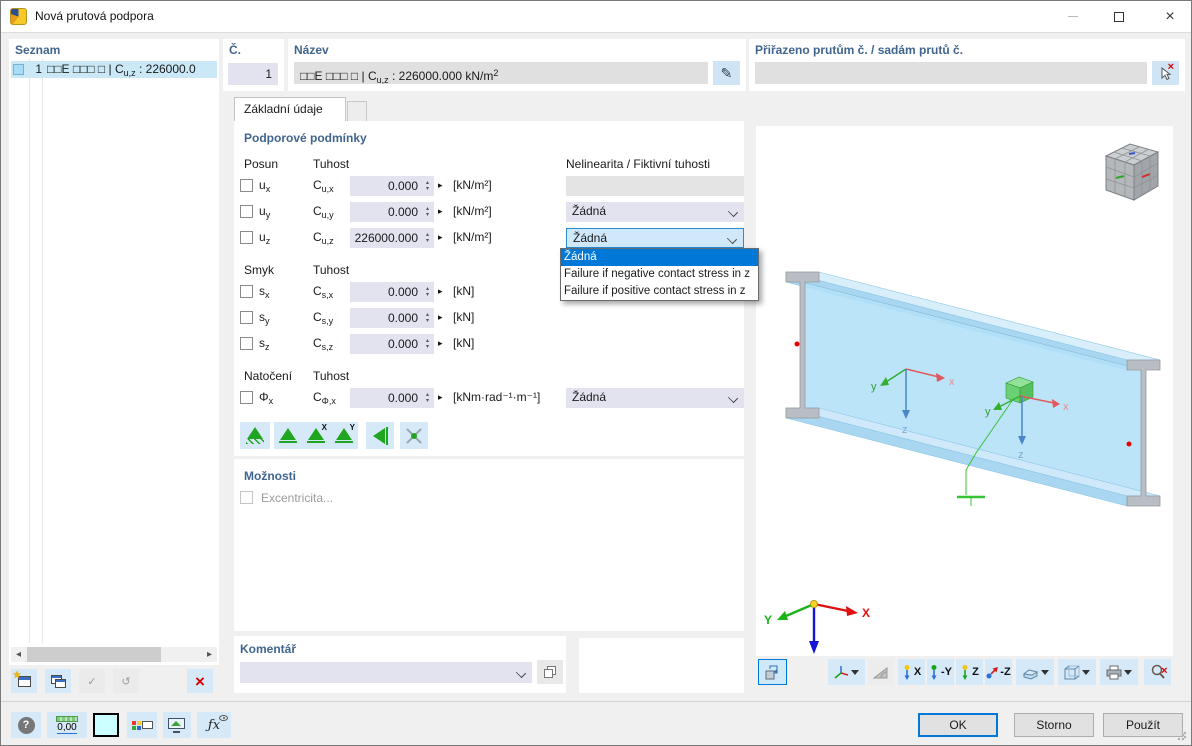  I want to click on stiffness-input-uz: 226000.000 ▴ ▾, so click(392, 238).